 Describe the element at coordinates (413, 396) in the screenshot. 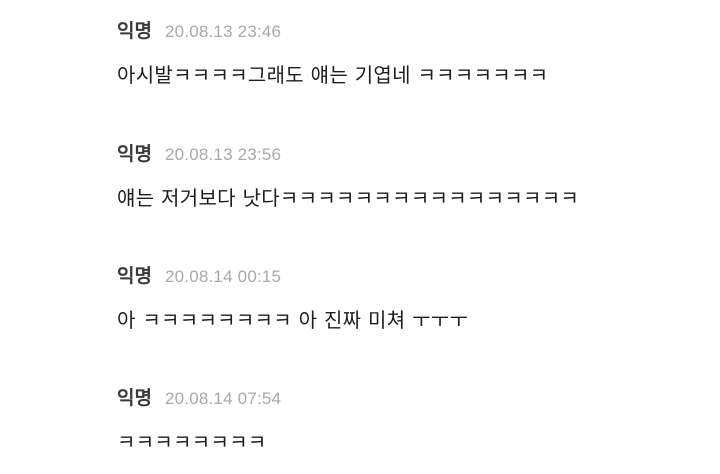

I see `comment-meta: 익명 20.08.14 07:54` at that location.